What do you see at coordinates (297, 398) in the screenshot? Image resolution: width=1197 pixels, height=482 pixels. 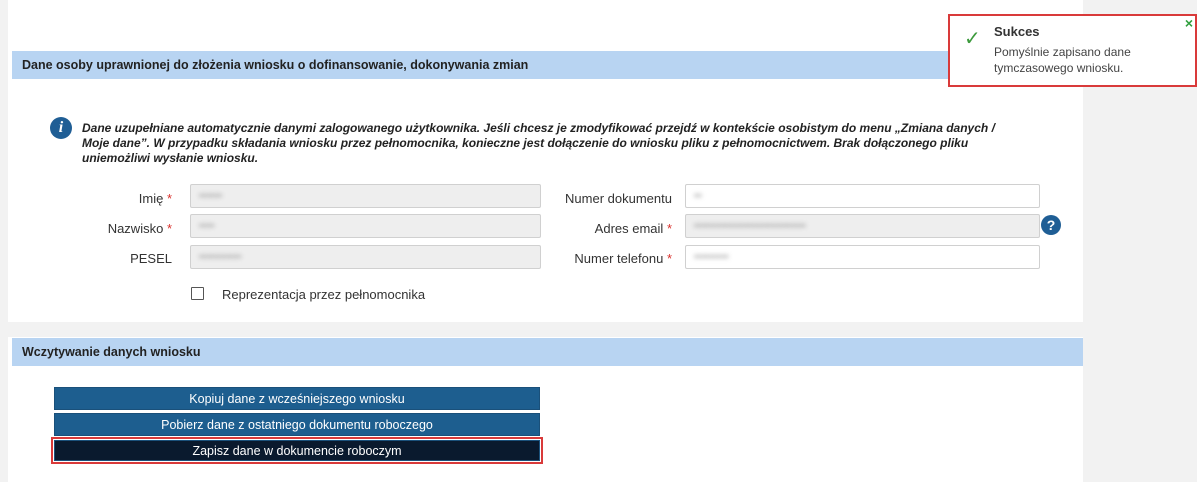 I see `copy-previous-button: Kopiuj dane z wcześniejszego wniosku` at bounding box center [297, 398].